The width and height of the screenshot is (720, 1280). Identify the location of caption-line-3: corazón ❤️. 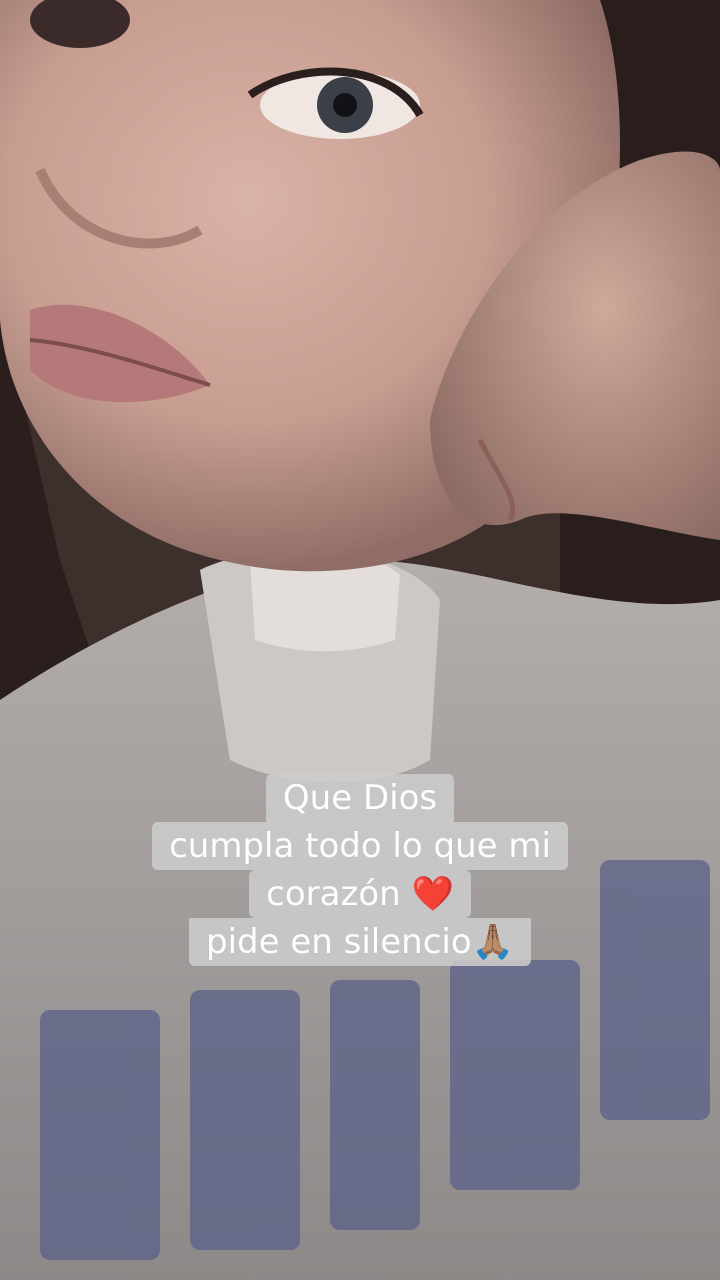
(360, 894).